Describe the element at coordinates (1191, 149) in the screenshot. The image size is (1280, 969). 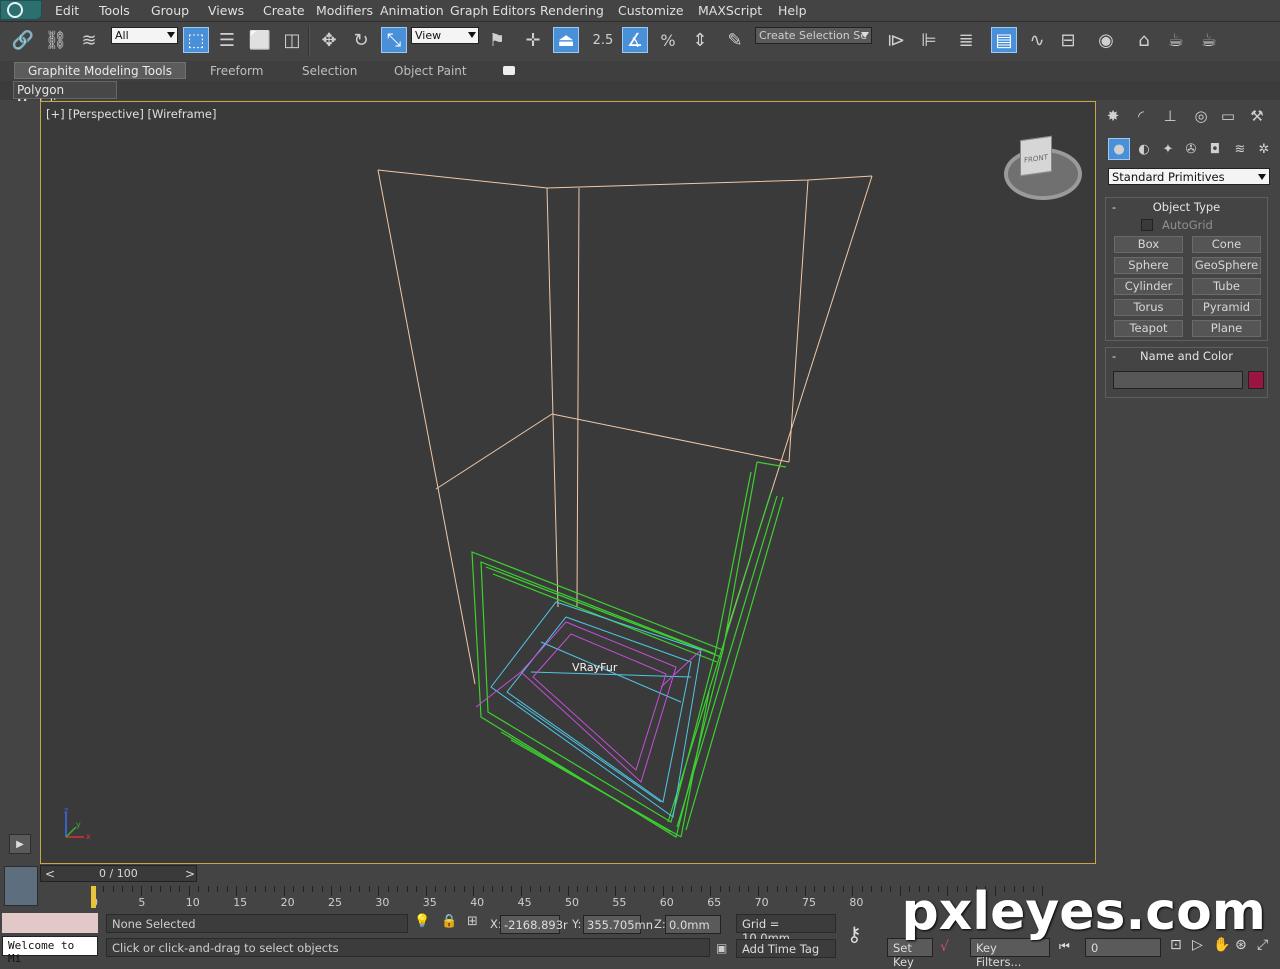
I see `cameras-icon: ✇` at that location.